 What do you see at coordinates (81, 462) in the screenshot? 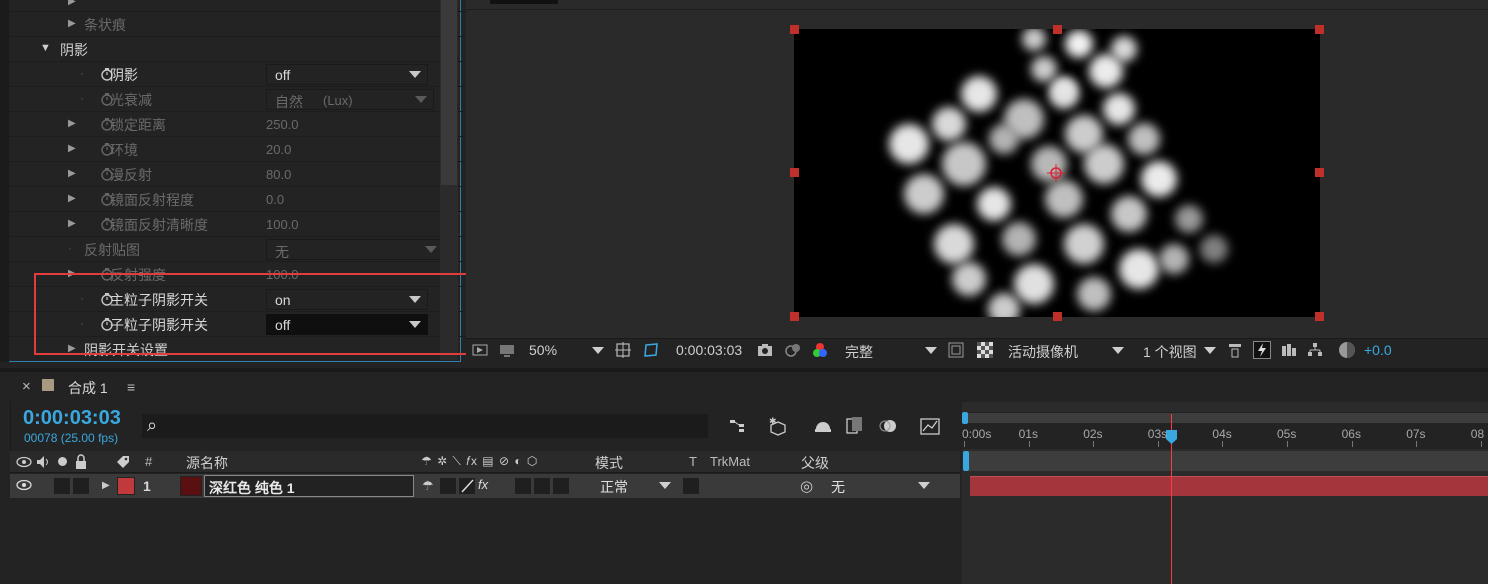
I see `lock-icon` at bounding box center [81, 462].